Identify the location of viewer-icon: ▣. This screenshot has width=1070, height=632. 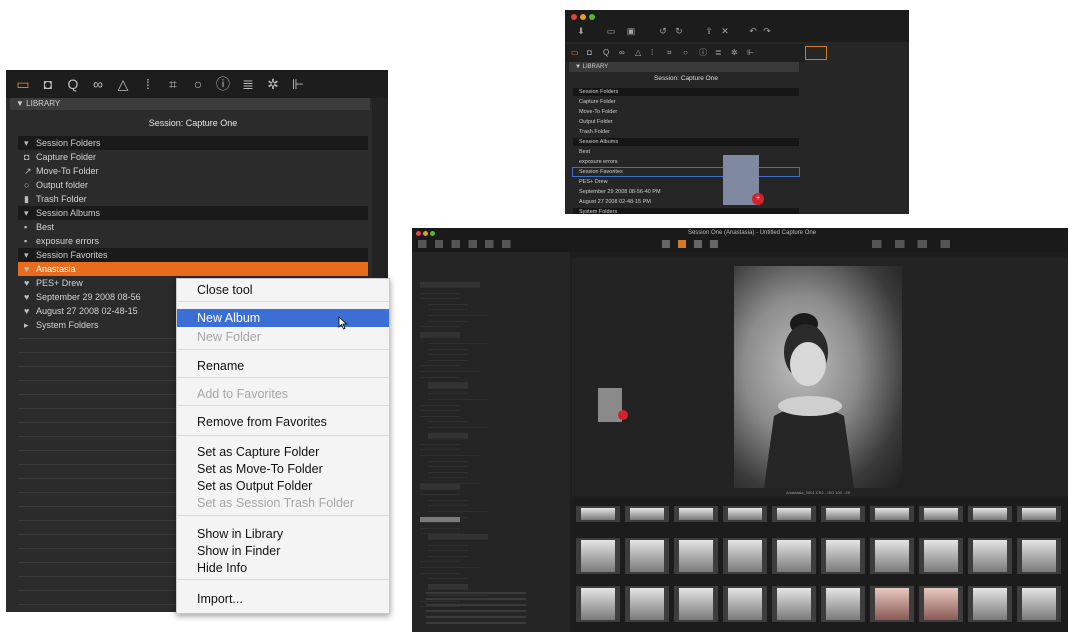
(631, 31).